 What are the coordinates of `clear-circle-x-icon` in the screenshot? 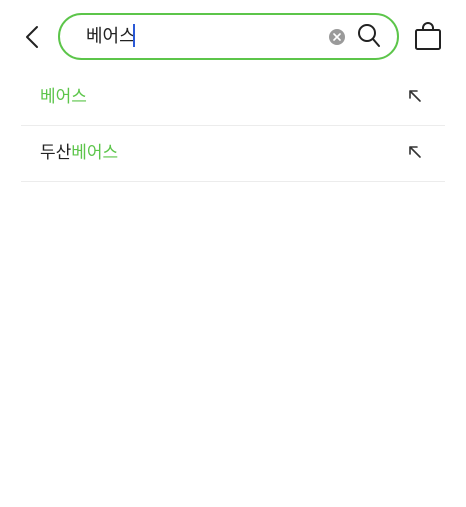 It's located at (337, 37).